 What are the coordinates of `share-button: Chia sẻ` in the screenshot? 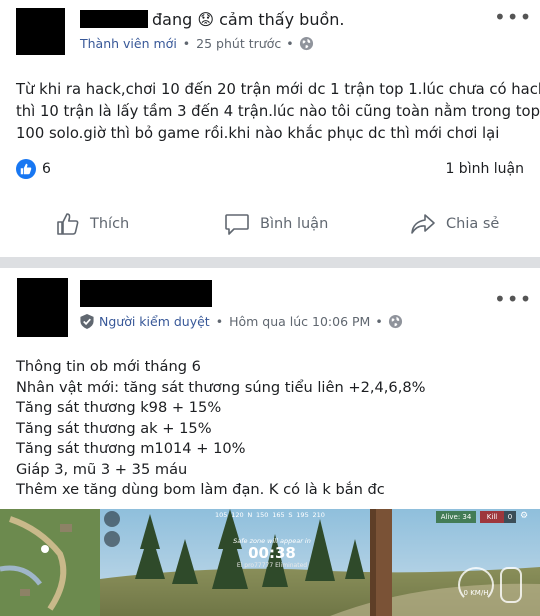 It's located at (454, 224).